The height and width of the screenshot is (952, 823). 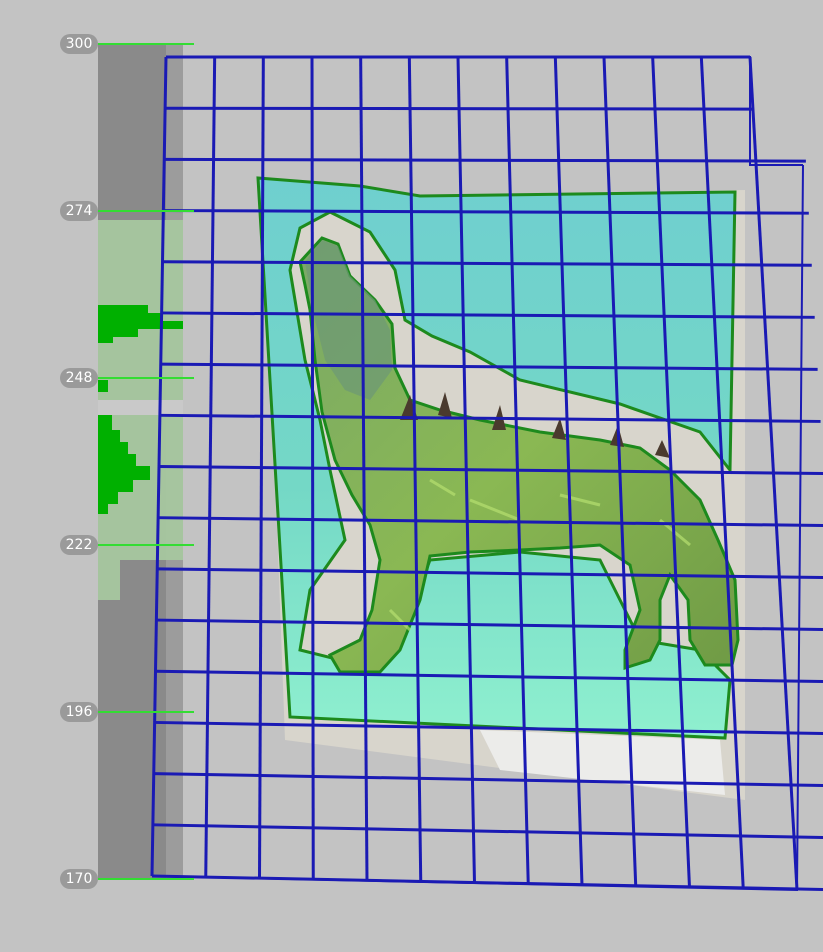 I want to click on photo-highlight, so click(x=602, y=762).